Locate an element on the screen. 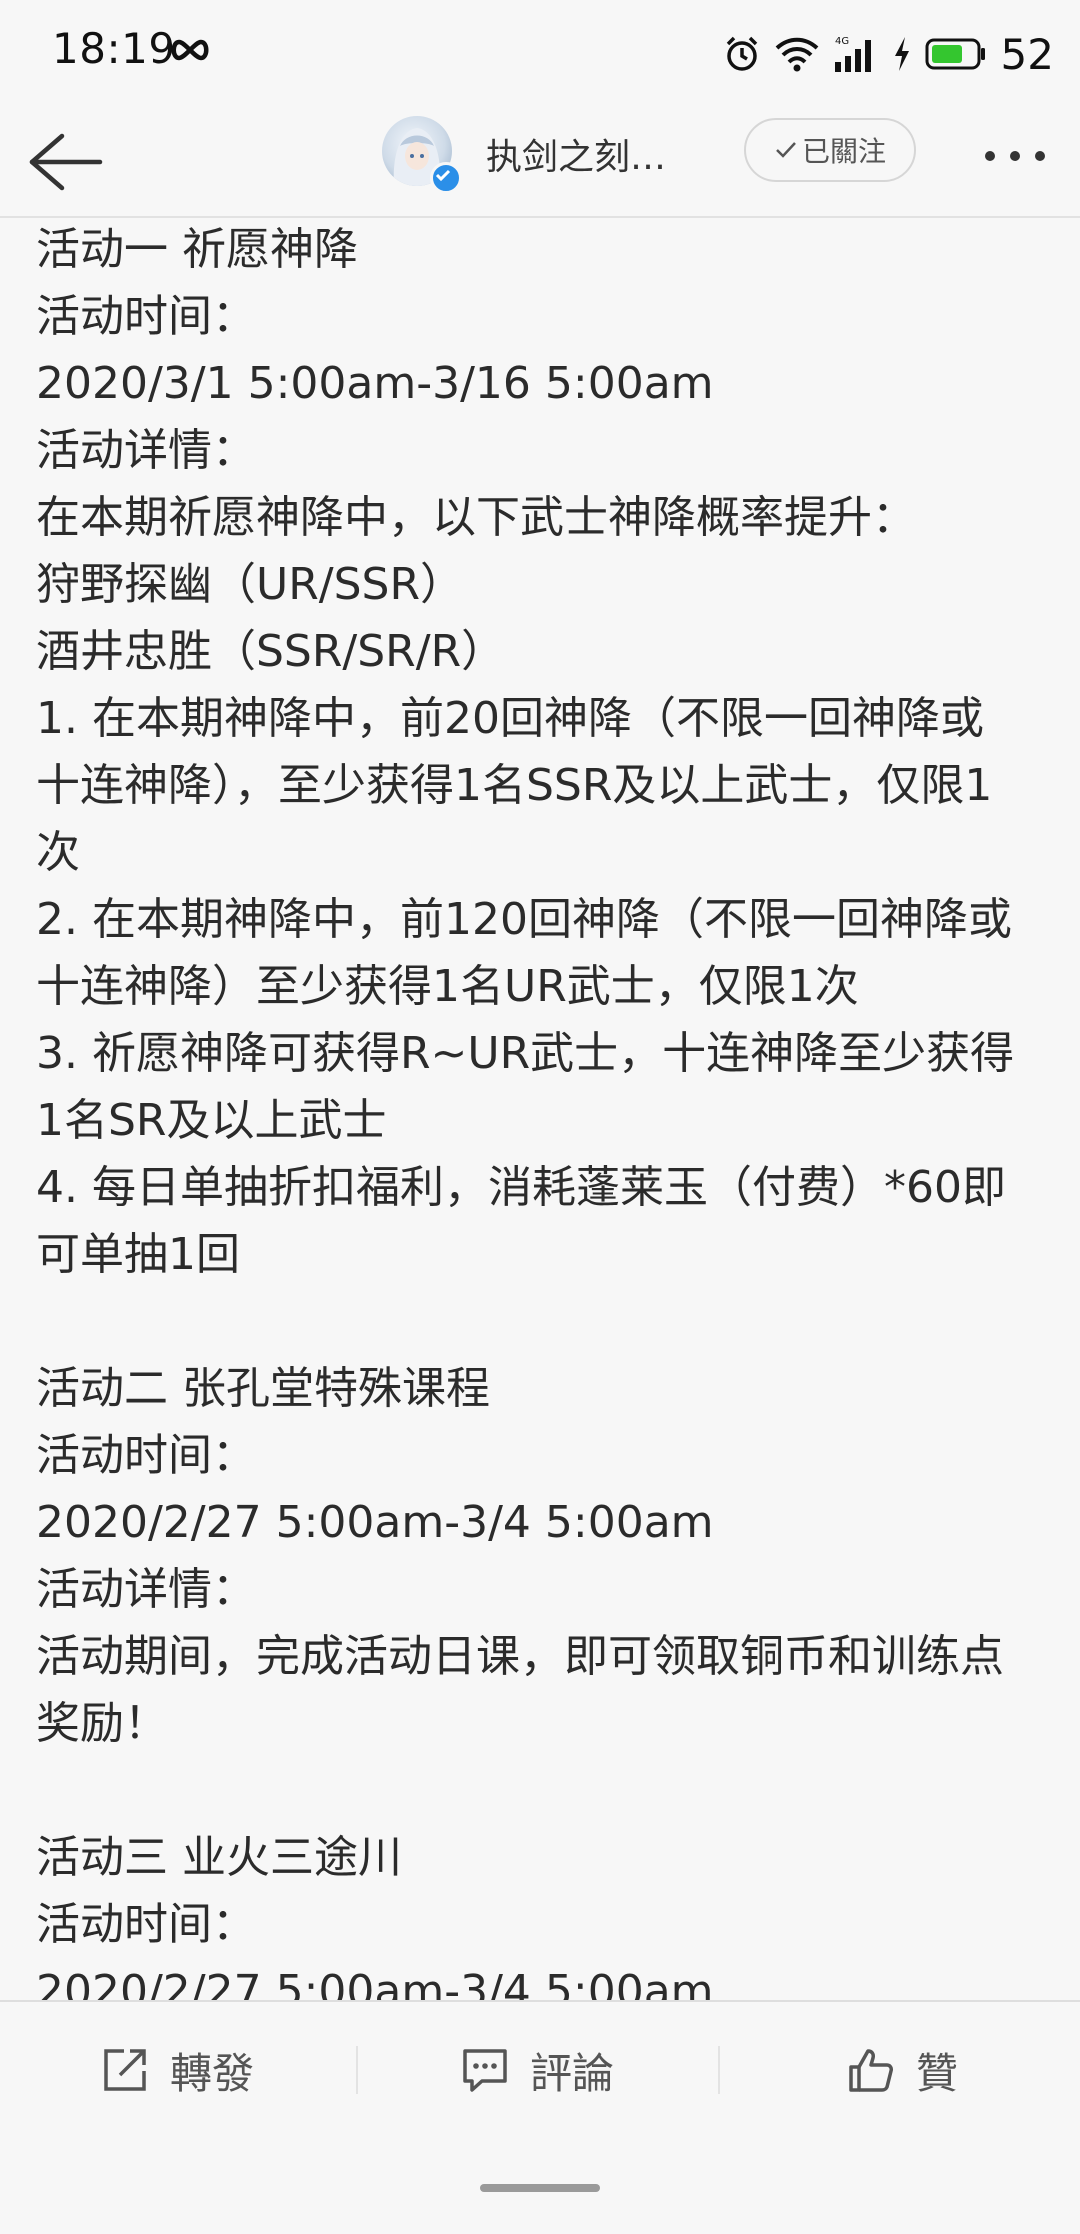 The image size is (1080, 2234). status-time: 18:19 is located at coordinates (114, 48).